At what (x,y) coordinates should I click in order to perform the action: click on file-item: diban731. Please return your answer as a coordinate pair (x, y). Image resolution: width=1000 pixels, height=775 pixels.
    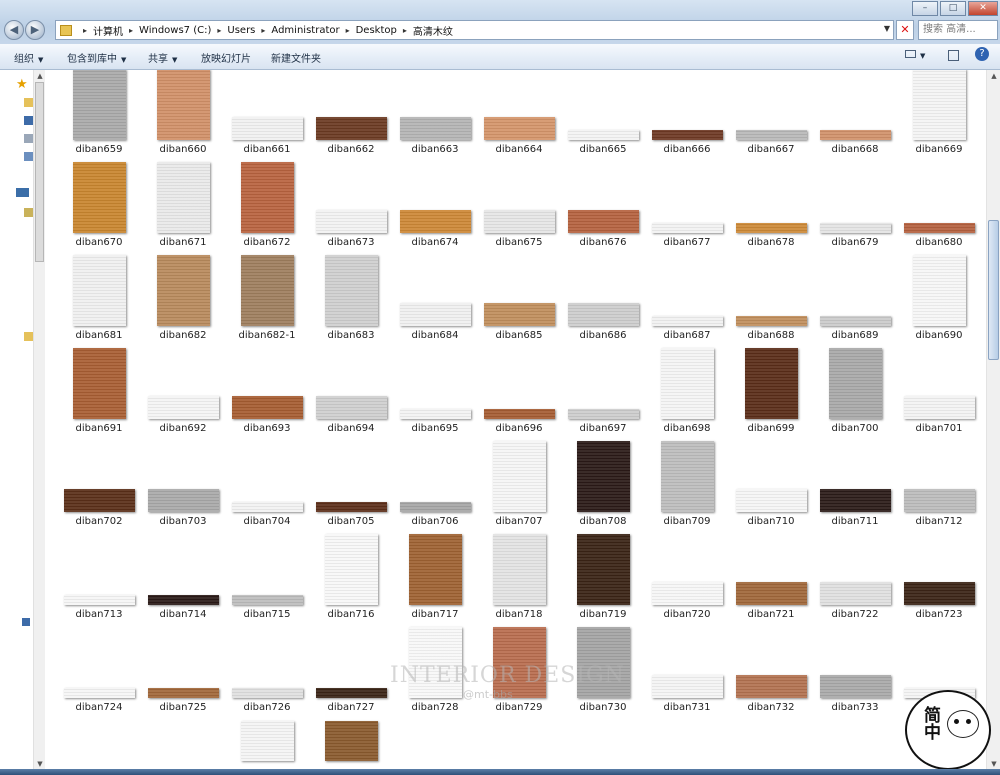
    Looking at the image, I should click on (687, 674).